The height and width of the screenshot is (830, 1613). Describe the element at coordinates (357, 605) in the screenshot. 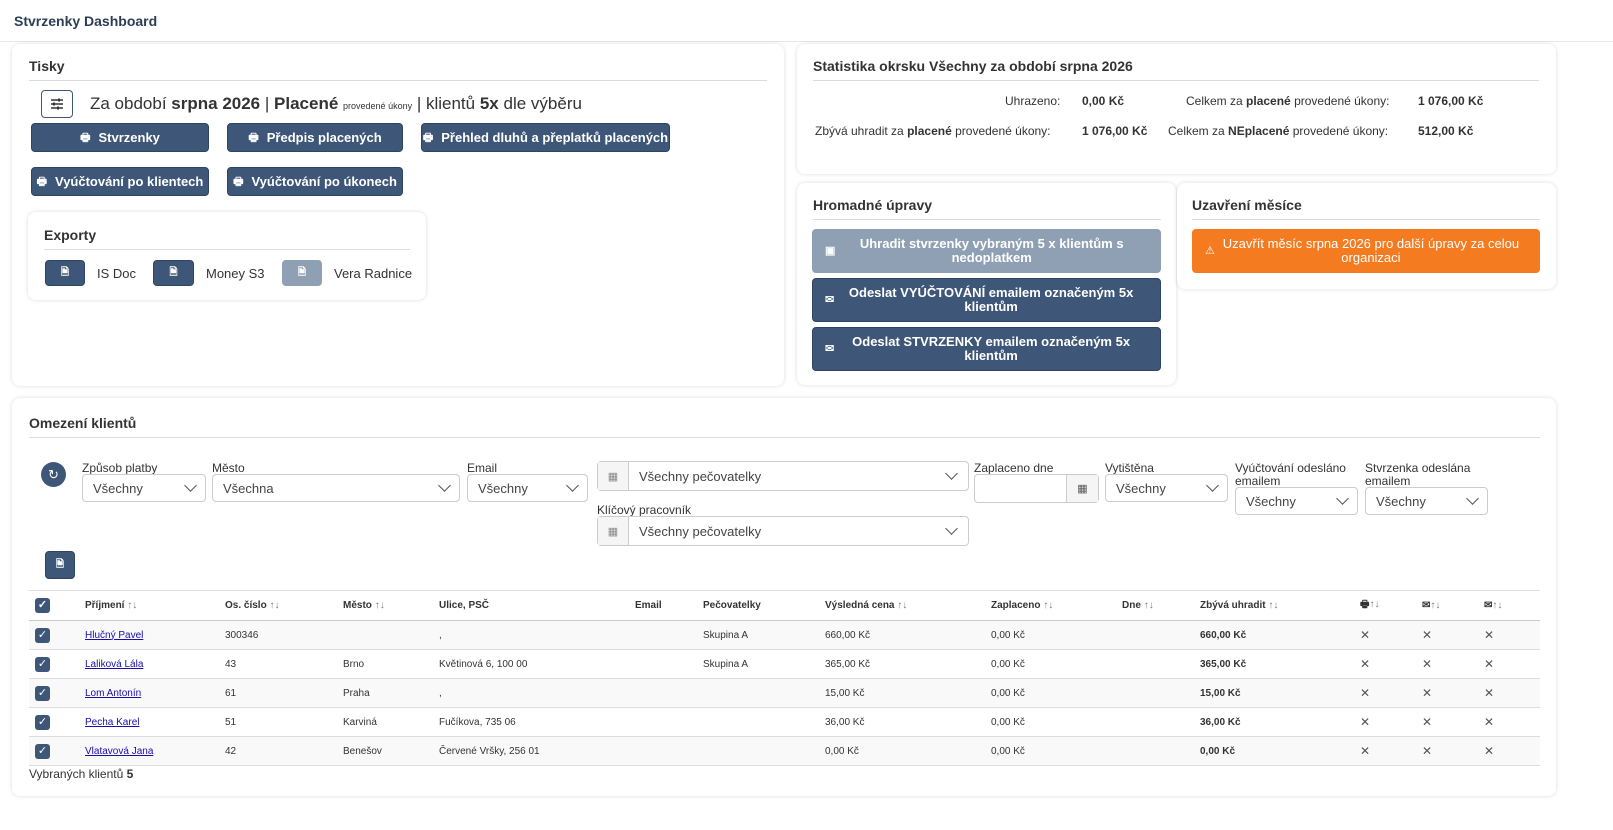

I see `col-label: Město` at that location.